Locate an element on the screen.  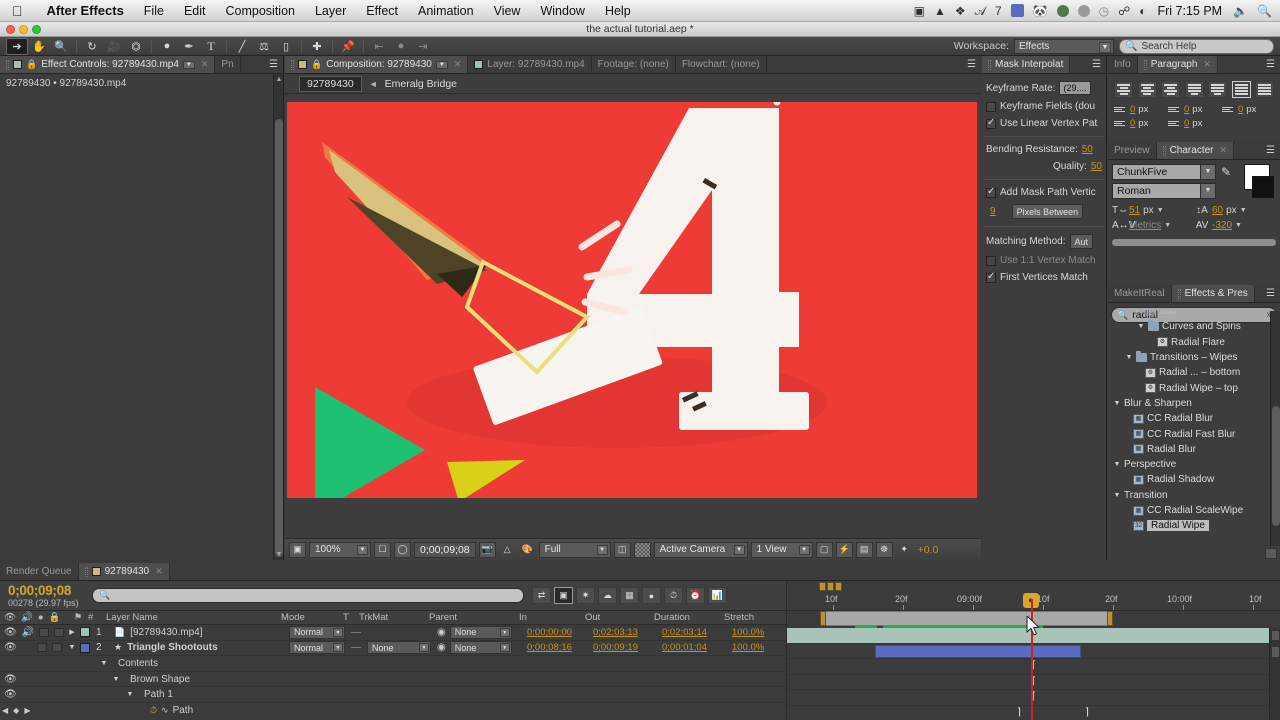
add-mask-path-checkbox is located at coordinates (991, 192).